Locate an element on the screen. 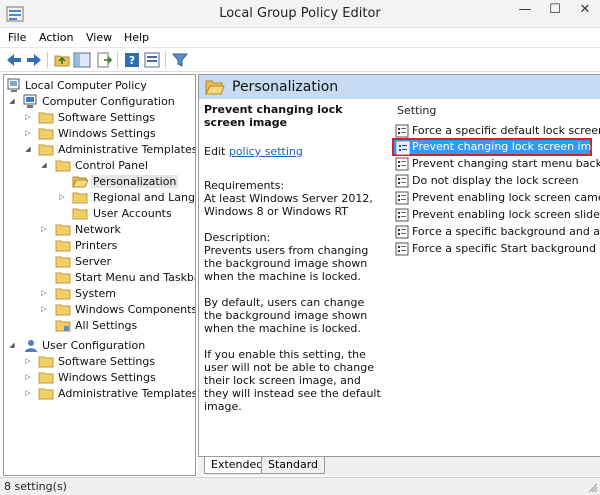 The image size is (600, 495). forward-arrow-icon is located at coordinates (34, 60).